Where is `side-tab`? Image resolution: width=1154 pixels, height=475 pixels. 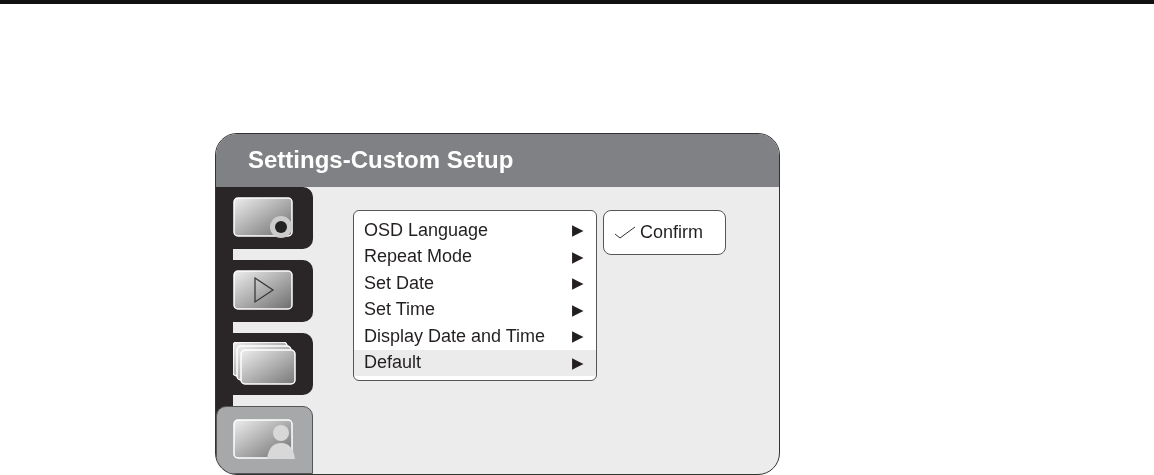
side-tab is located at coordinates (264, 440).